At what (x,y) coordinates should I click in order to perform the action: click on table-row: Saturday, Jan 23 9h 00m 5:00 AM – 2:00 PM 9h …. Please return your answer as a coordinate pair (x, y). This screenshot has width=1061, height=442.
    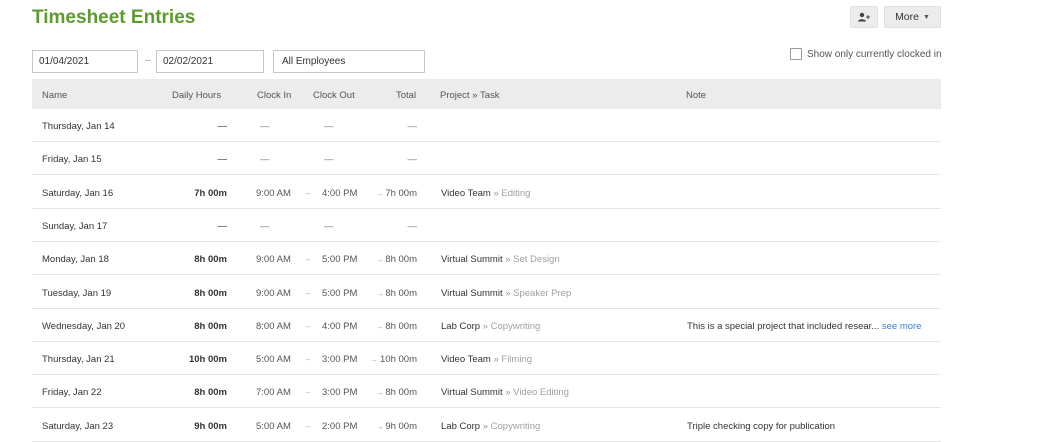
    Looking at the image, I should click on (486, 425).